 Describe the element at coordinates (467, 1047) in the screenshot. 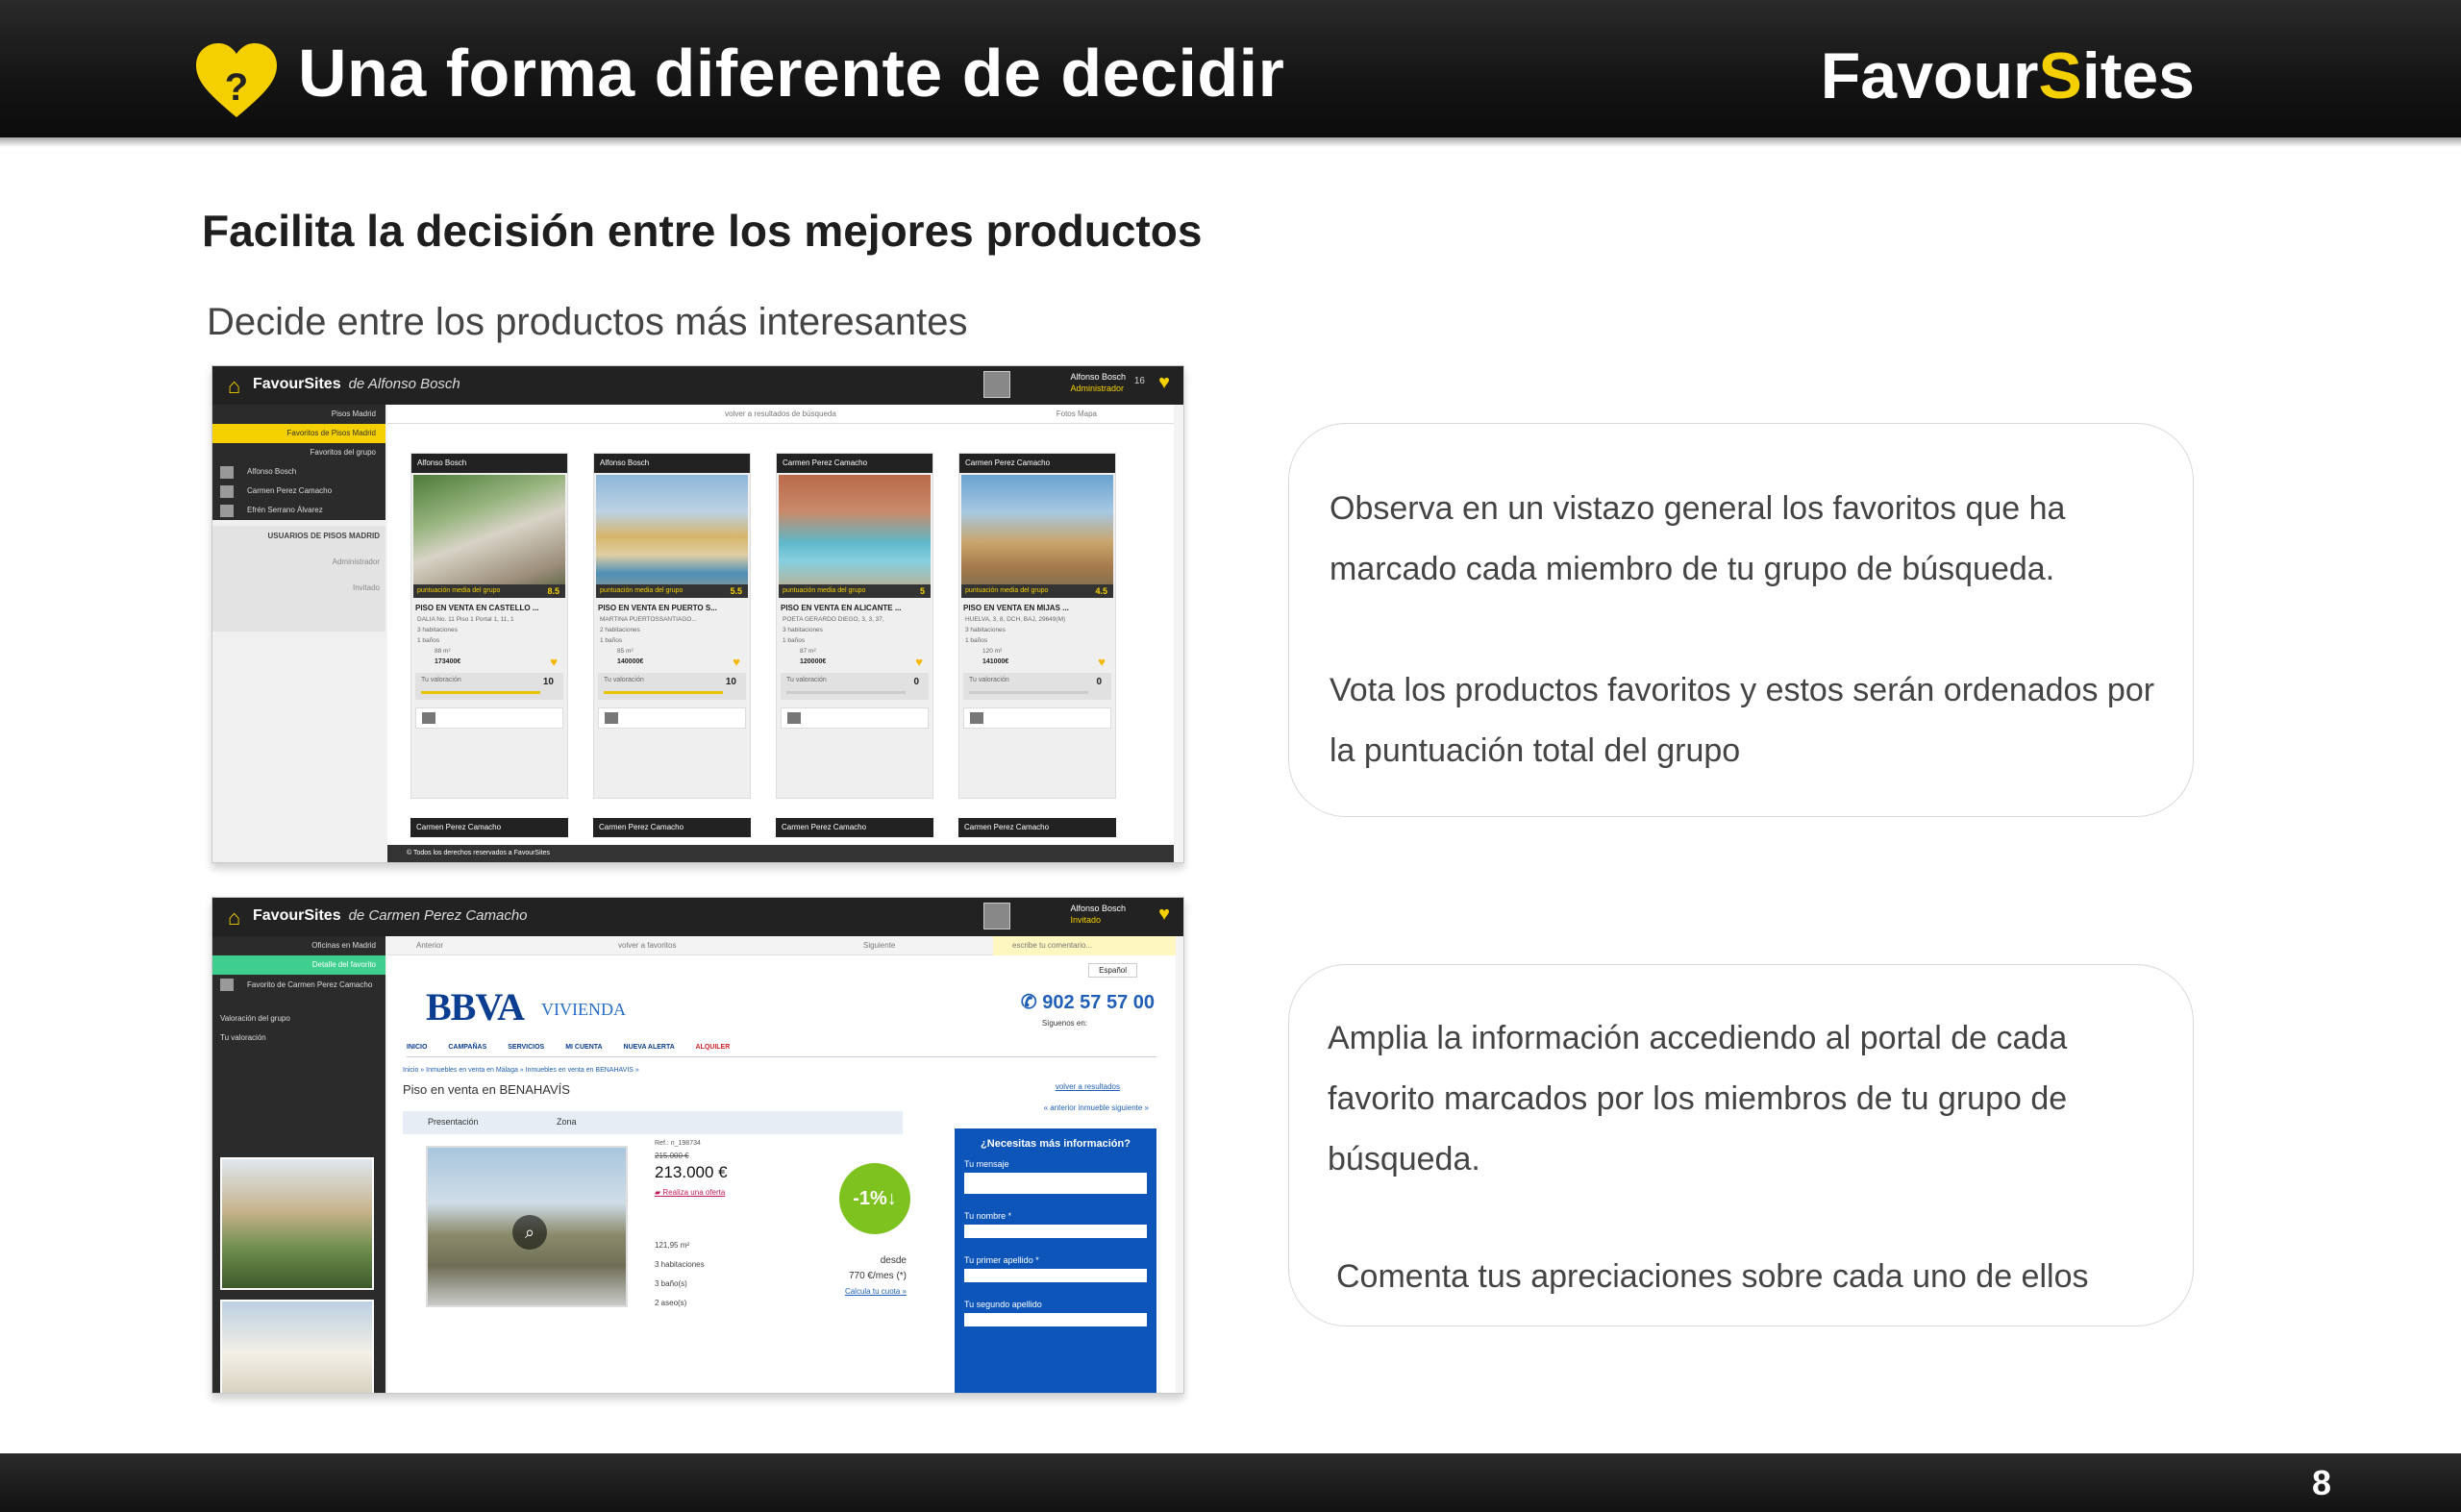

I see `menu-item: CAMPAÑAS` at that location.